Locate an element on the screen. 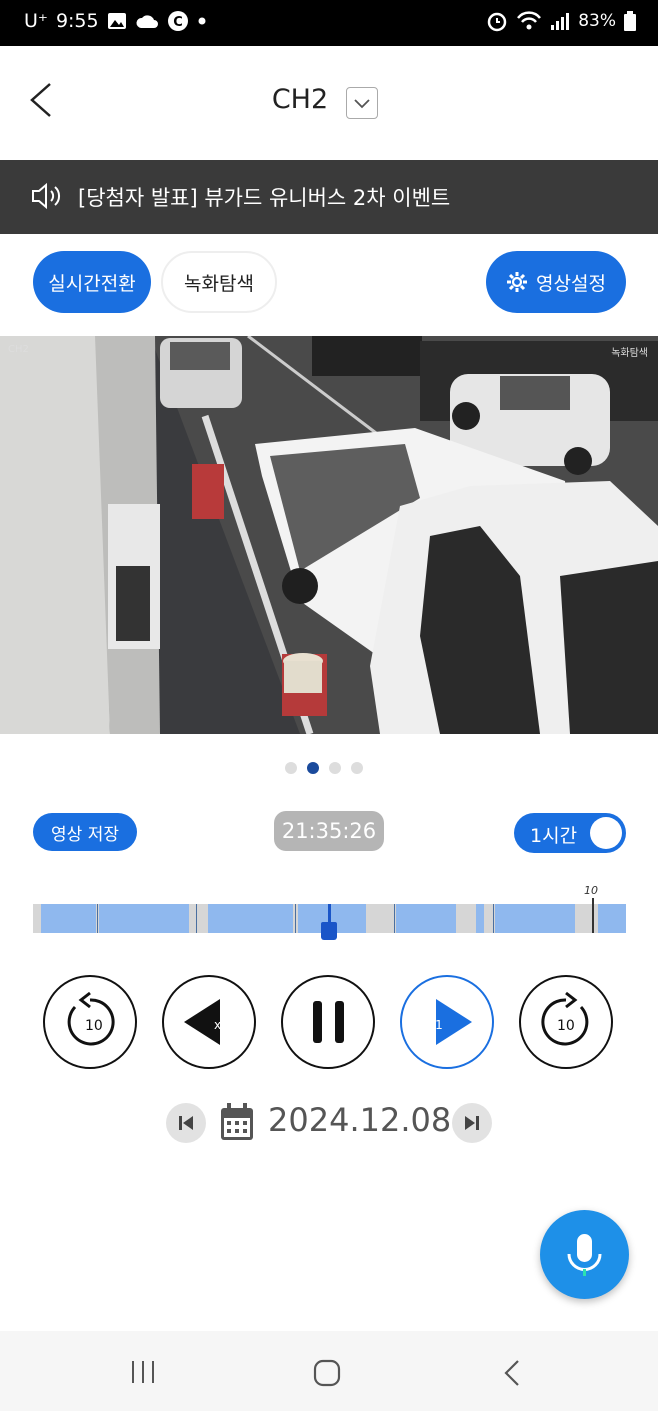  speaker-icon is located at coordinates (46, 196).